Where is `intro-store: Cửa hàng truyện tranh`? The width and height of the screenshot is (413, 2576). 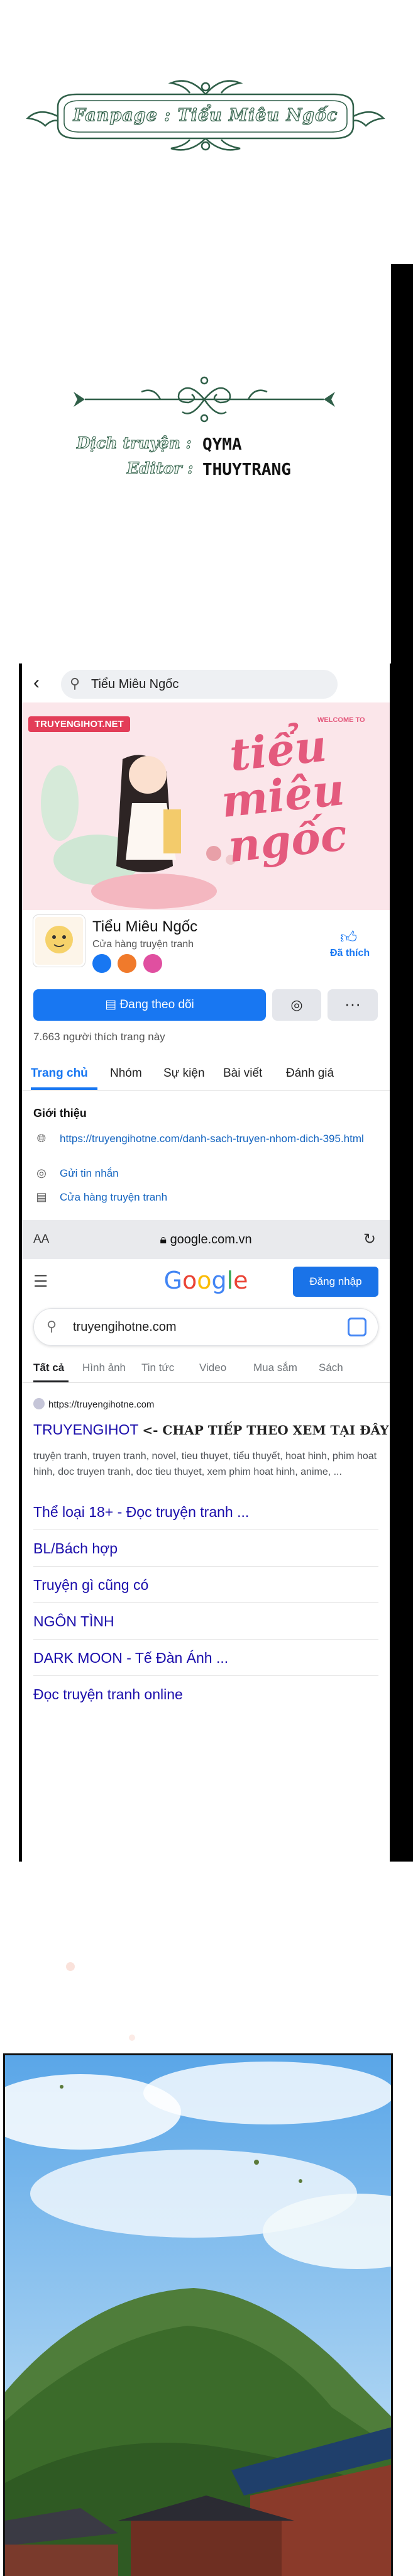
intro-store: Cửa hàng truyện tranh is located at coordinates (217, 1197).